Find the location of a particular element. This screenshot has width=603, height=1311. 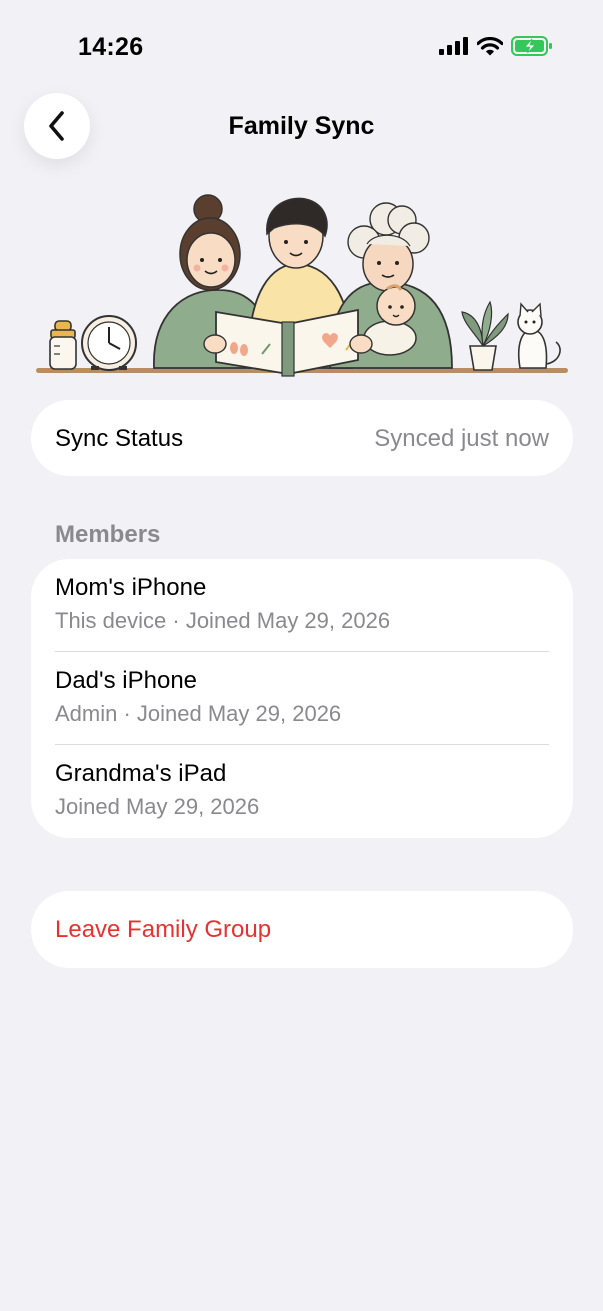

leave-family-group-label: Leave Family Group is located at coordinates (163, 929).